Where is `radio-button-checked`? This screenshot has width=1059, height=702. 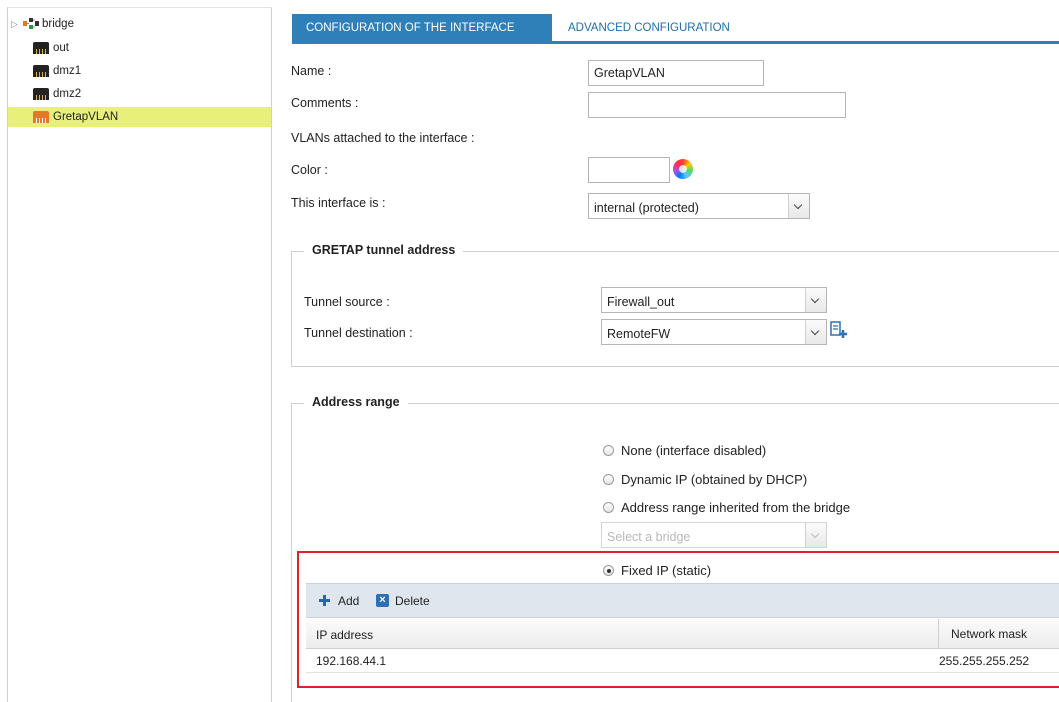 radio-button-checked is located at coordinates (608, 570).